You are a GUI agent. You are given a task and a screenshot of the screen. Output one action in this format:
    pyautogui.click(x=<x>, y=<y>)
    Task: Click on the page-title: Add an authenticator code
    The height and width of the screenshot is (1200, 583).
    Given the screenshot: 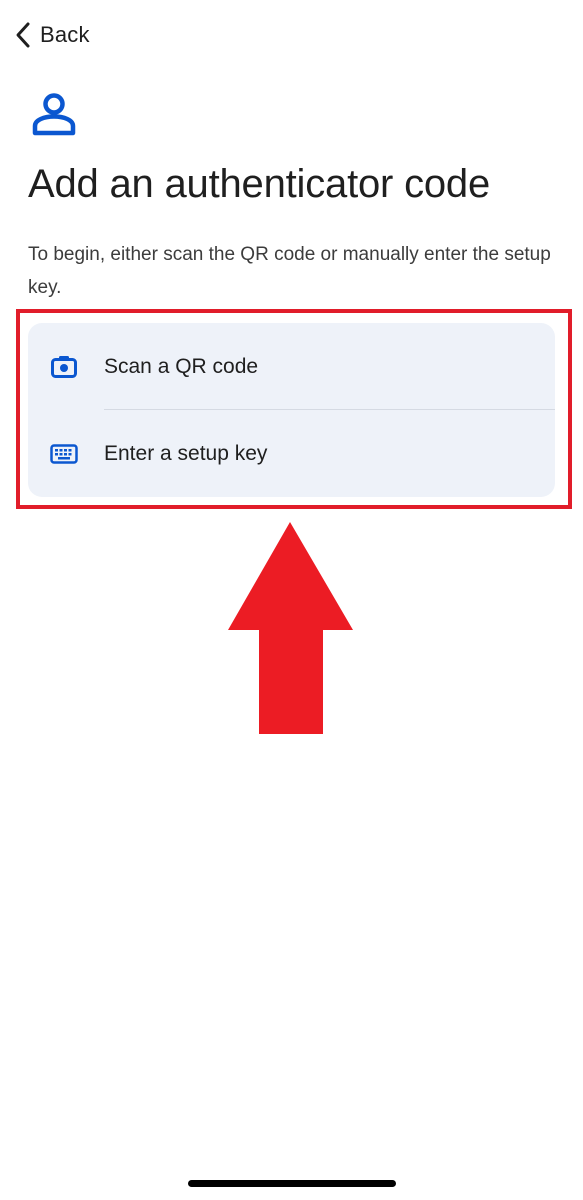 What is the action you would take?
    pyautogui.click(x=259, y=184)
    